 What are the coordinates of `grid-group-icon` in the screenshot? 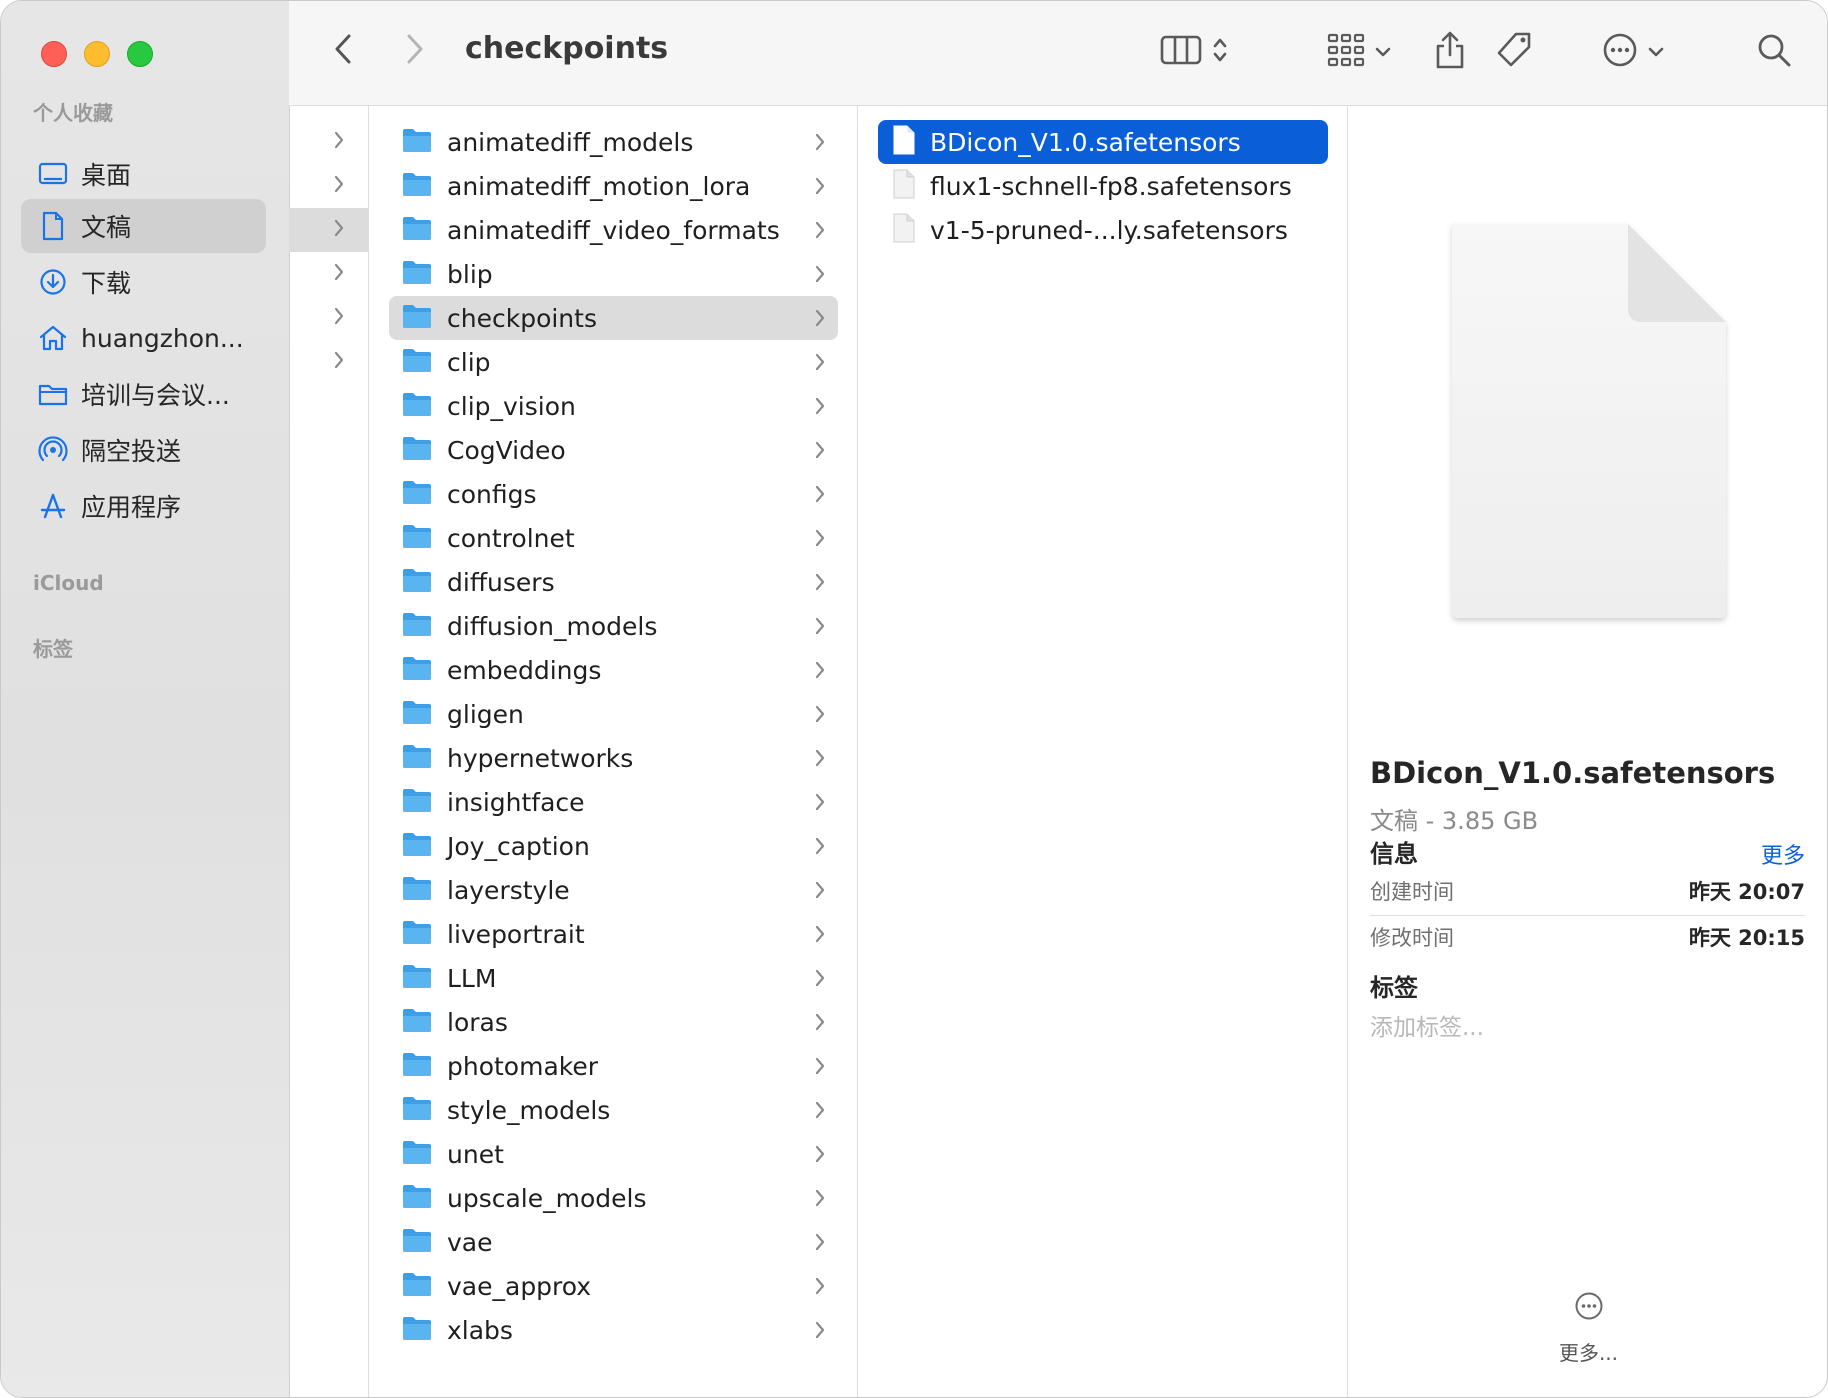 It's located at (1346, 52).